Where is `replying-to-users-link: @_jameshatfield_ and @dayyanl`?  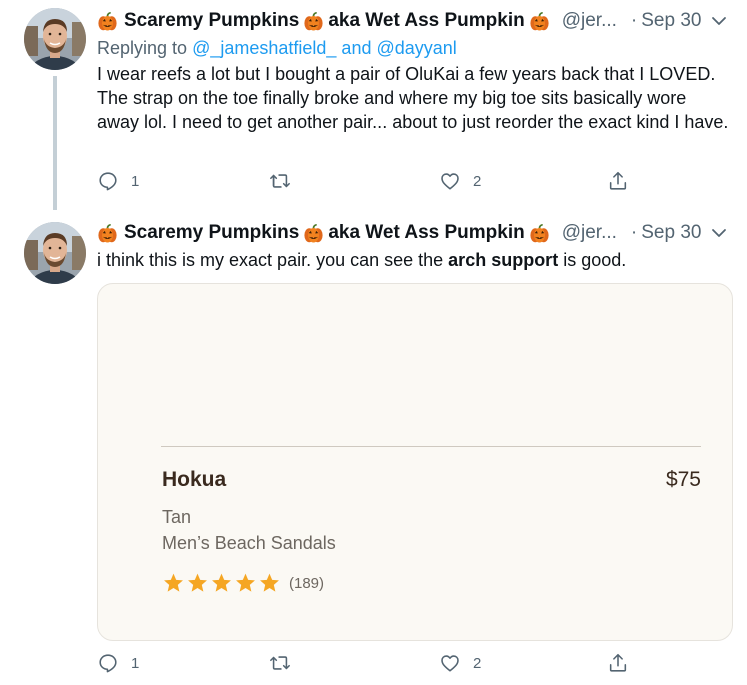
replying-to-users-link: @_jameshatfield_ and @dayyanl is located at coordinates (324, 48).